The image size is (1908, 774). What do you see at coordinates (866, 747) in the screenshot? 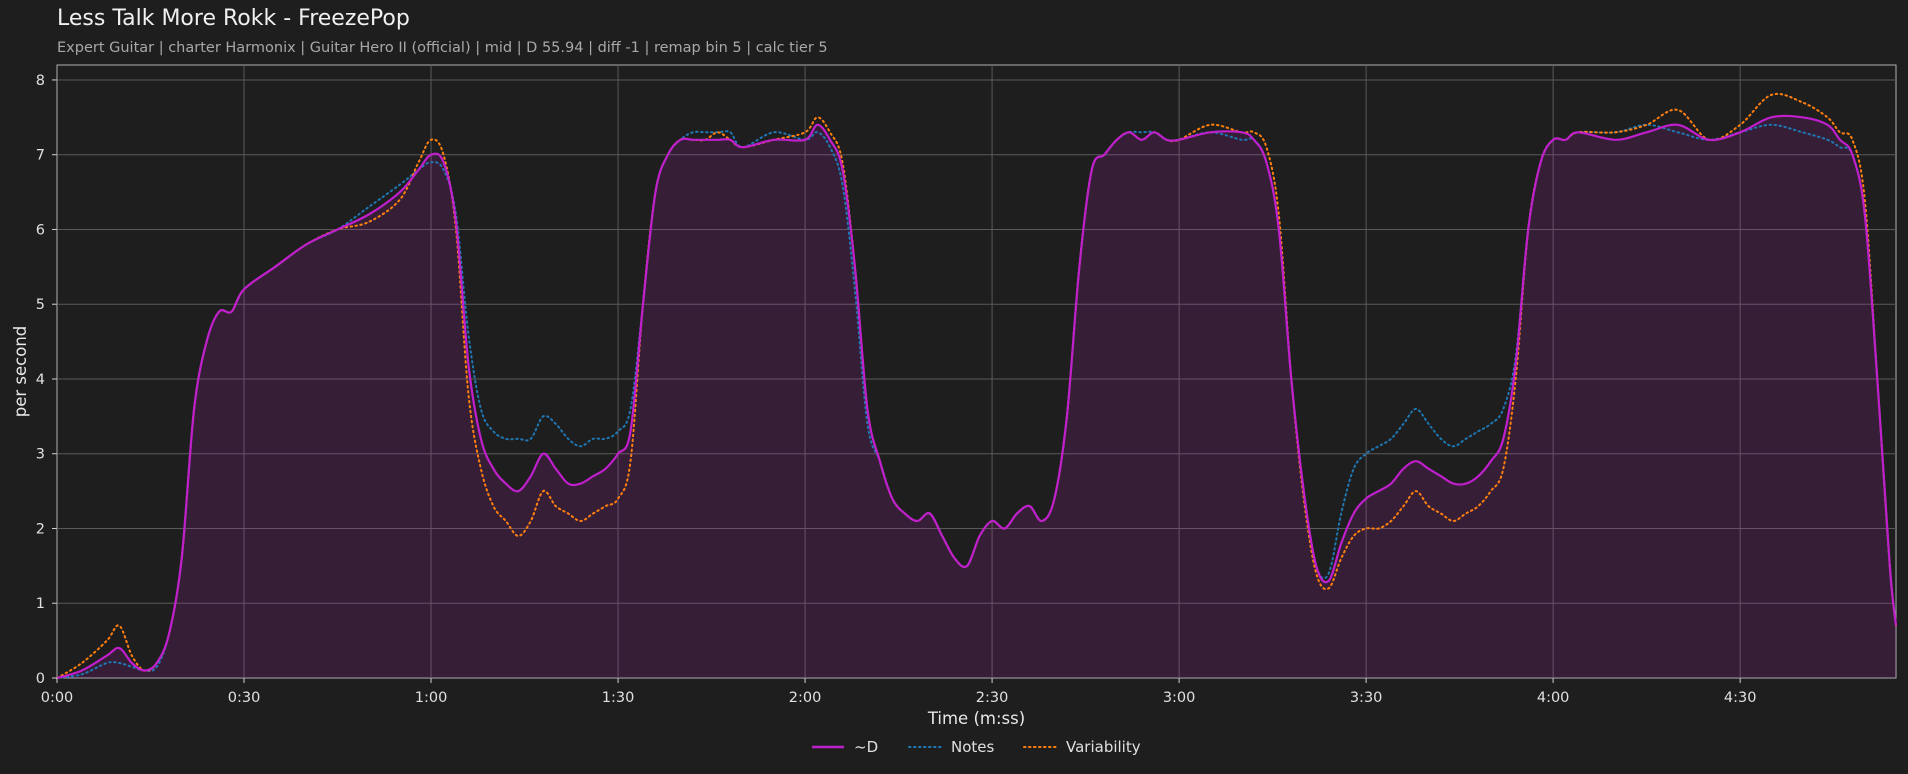
I see `legend-label: ~D` at bounding box center [866, 747].